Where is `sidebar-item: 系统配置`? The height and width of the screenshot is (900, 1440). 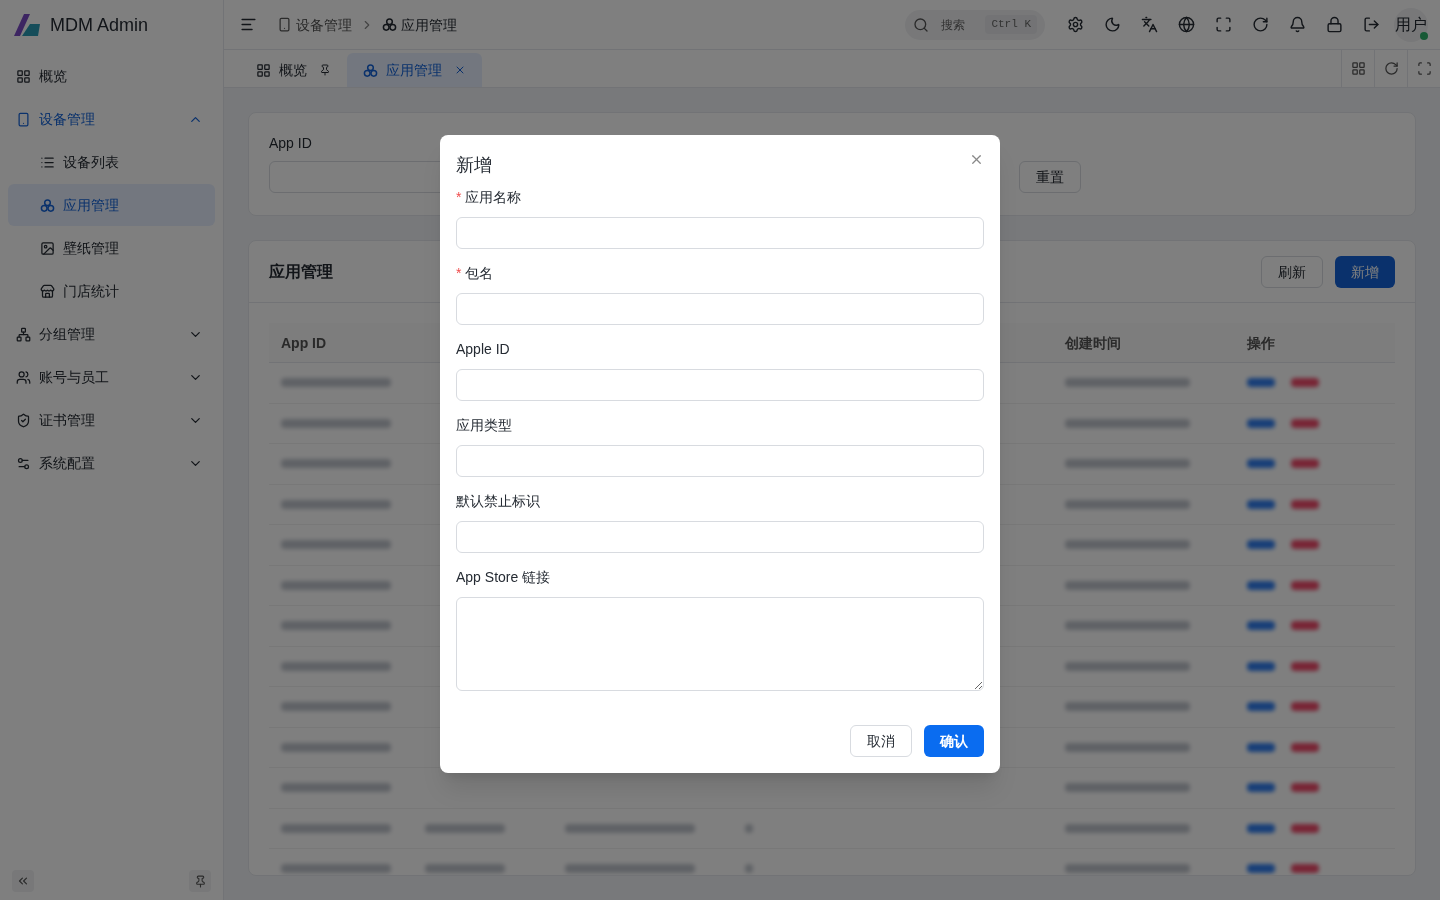 sidebar-item: 系统配置 is located at coordinates (111, 463).